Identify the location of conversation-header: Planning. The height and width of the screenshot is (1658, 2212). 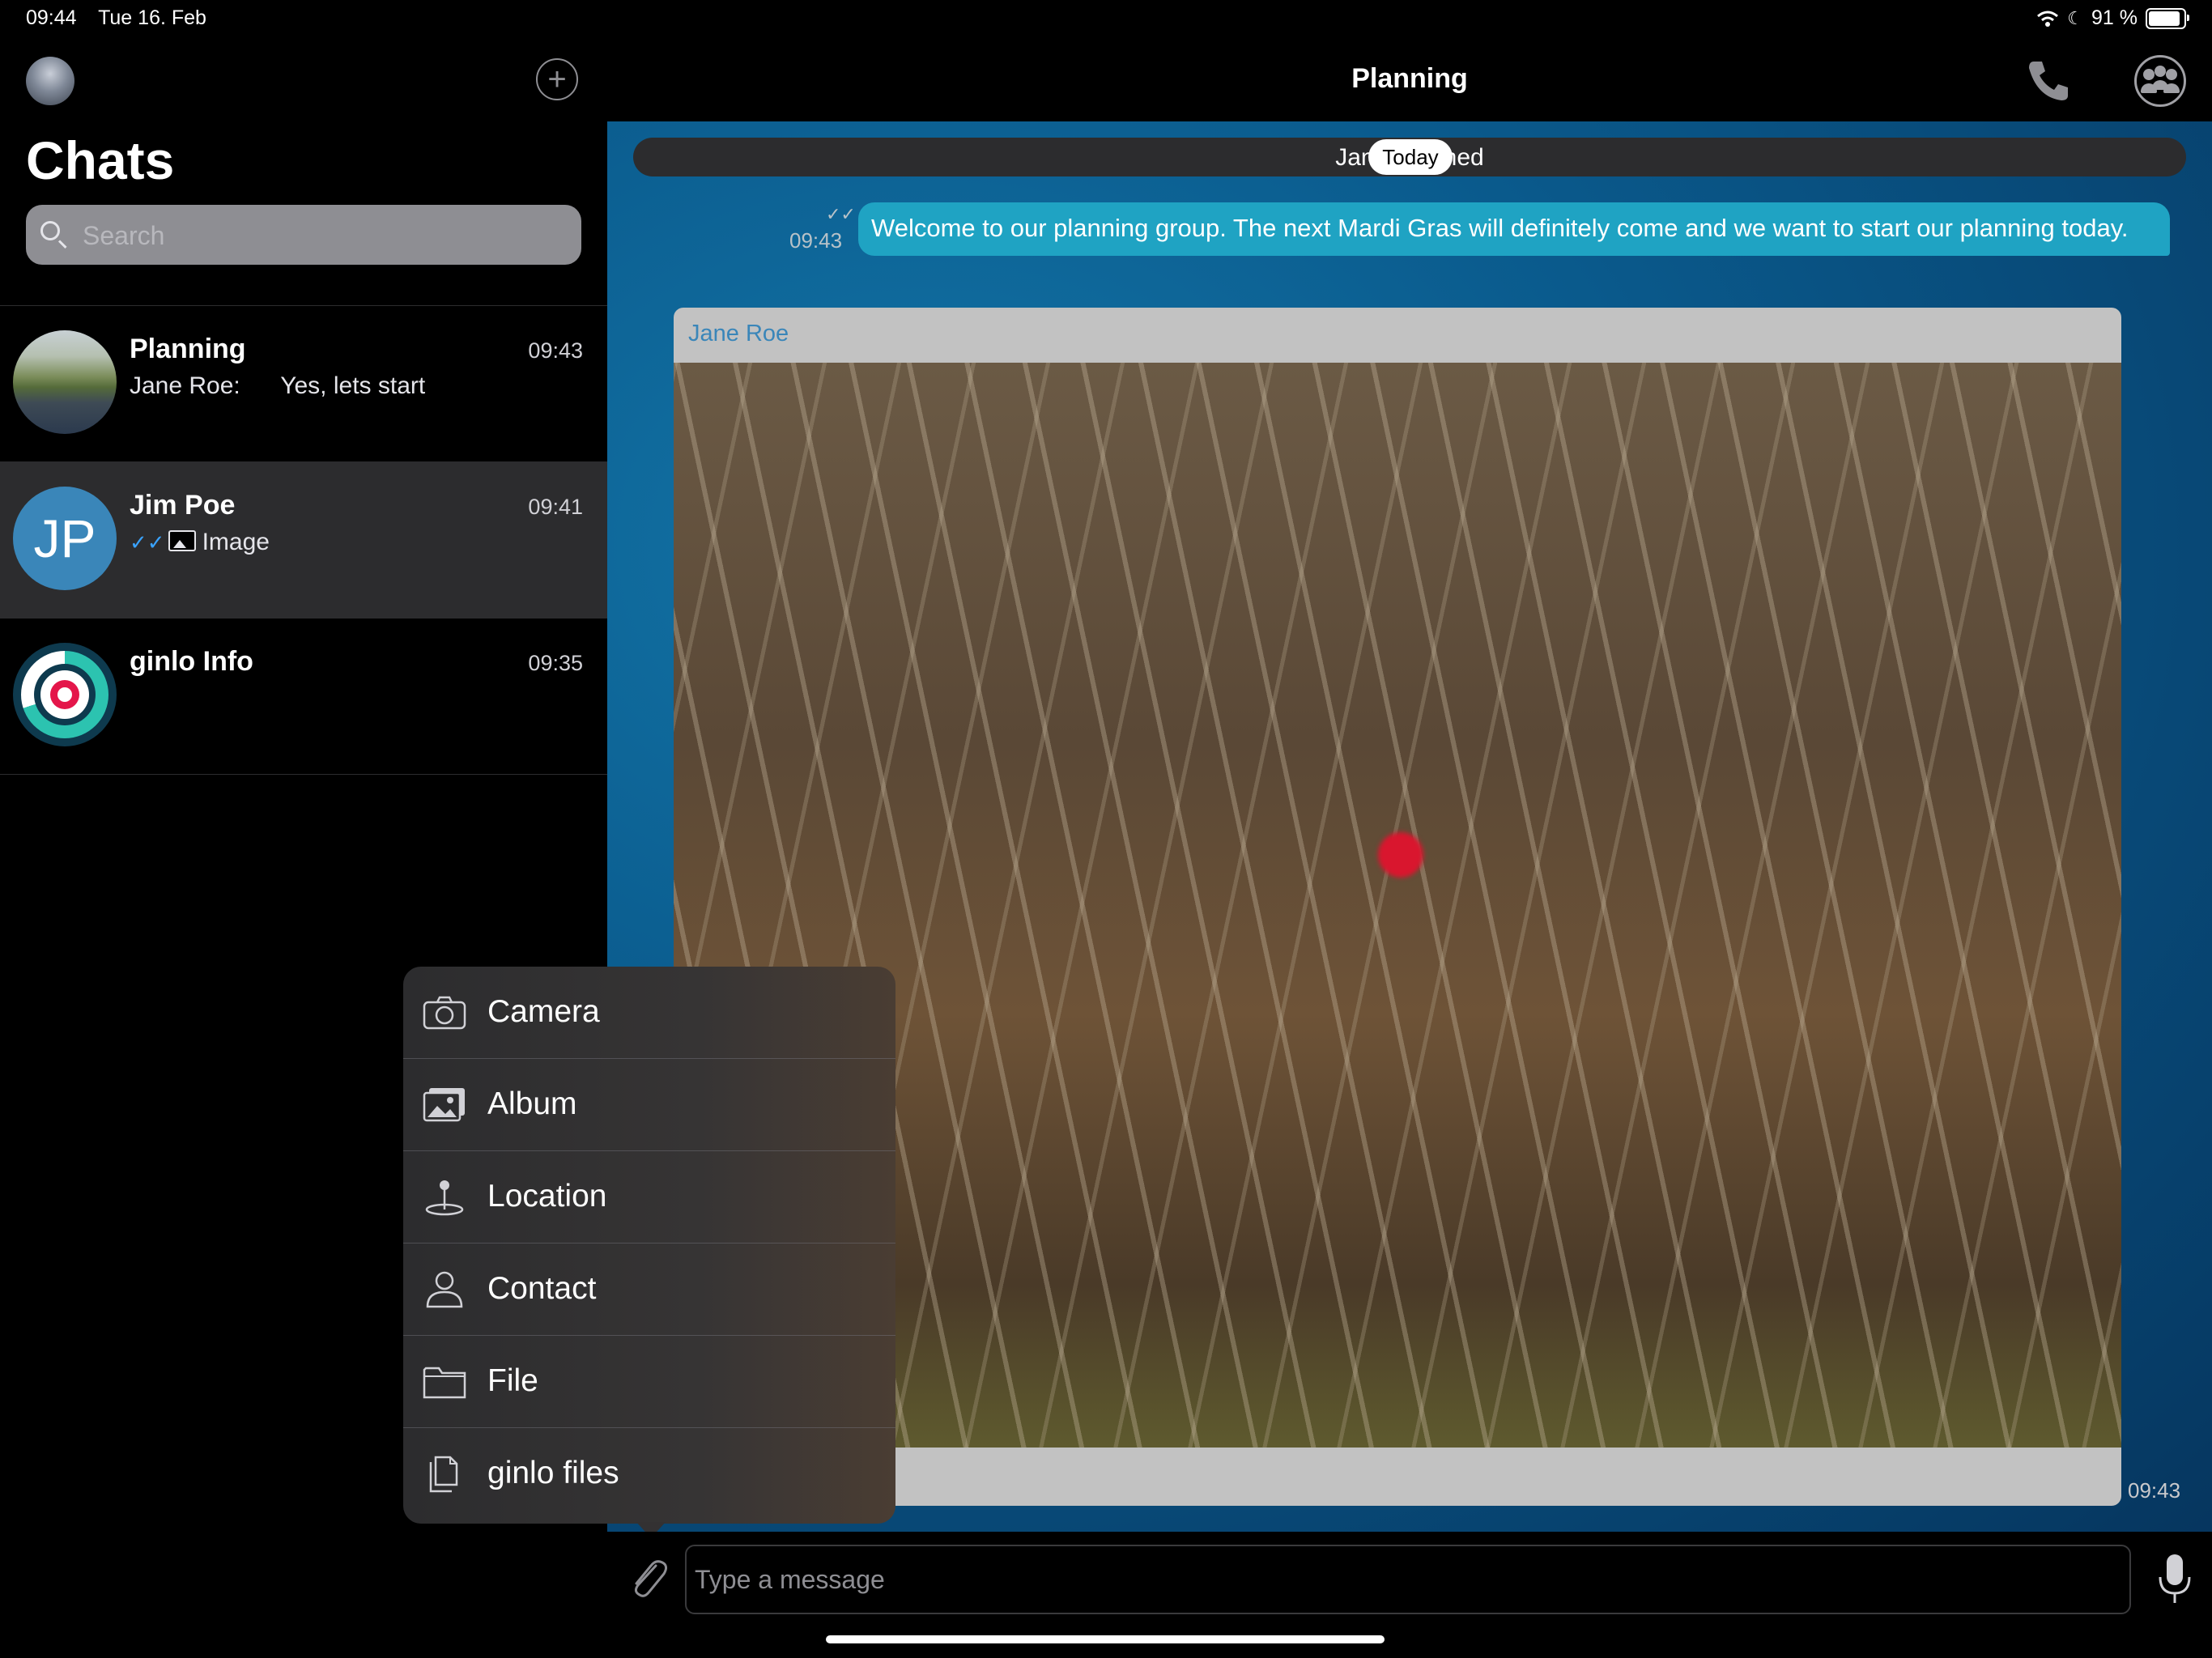
(1410, 80).